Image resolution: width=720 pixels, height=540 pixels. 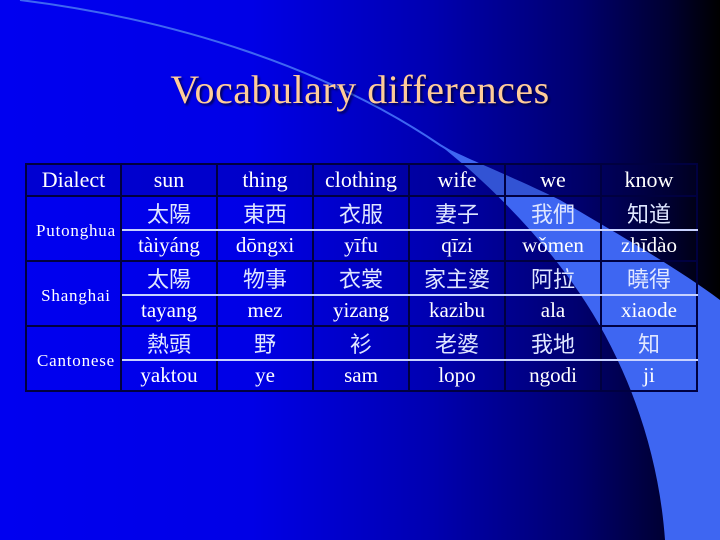 I want to click on cell-characters: 老婆, so click(x=457, y=343).